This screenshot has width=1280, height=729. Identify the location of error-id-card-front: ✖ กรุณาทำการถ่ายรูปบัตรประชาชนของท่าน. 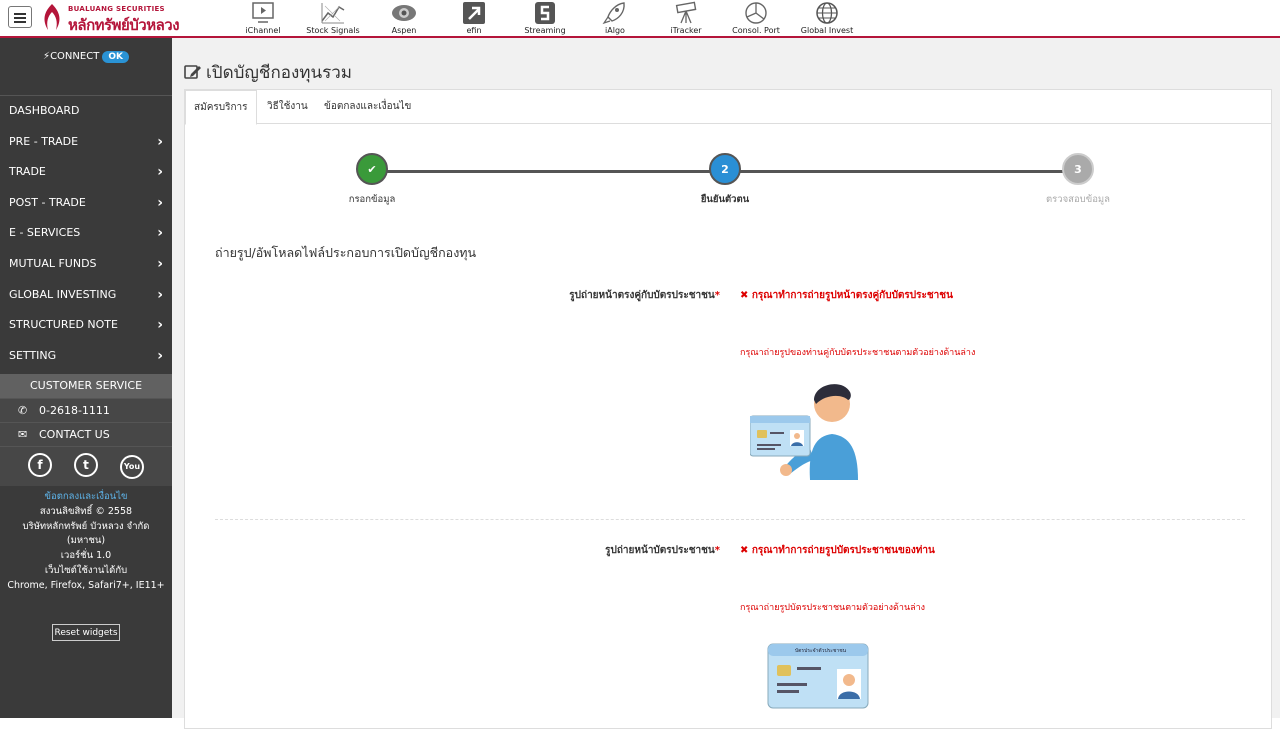
(837, 550).